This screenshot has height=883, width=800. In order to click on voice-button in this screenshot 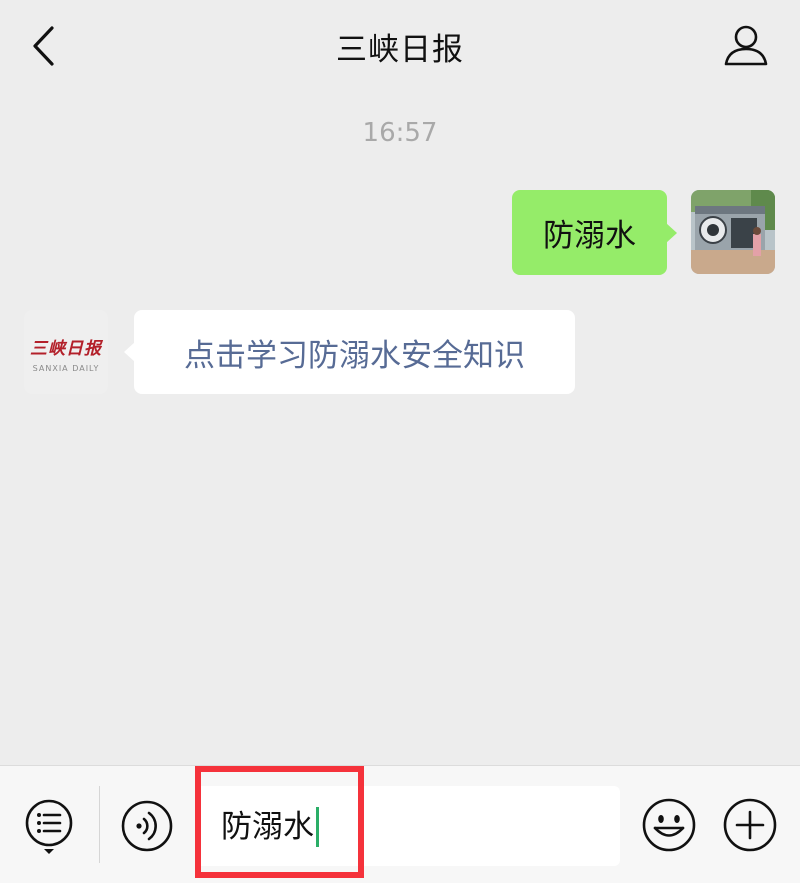, I will do `click(147, 826)`.